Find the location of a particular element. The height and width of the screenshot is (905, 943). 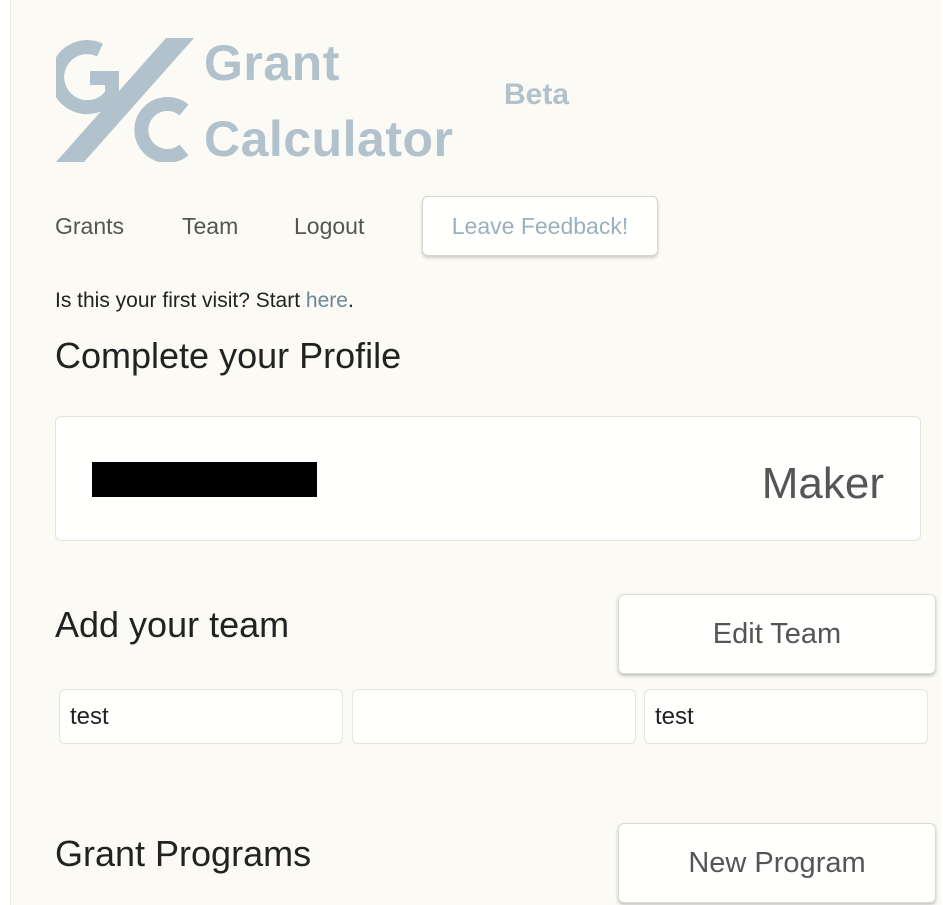

beta-badge: Beta is located at coordinates (537, 94).